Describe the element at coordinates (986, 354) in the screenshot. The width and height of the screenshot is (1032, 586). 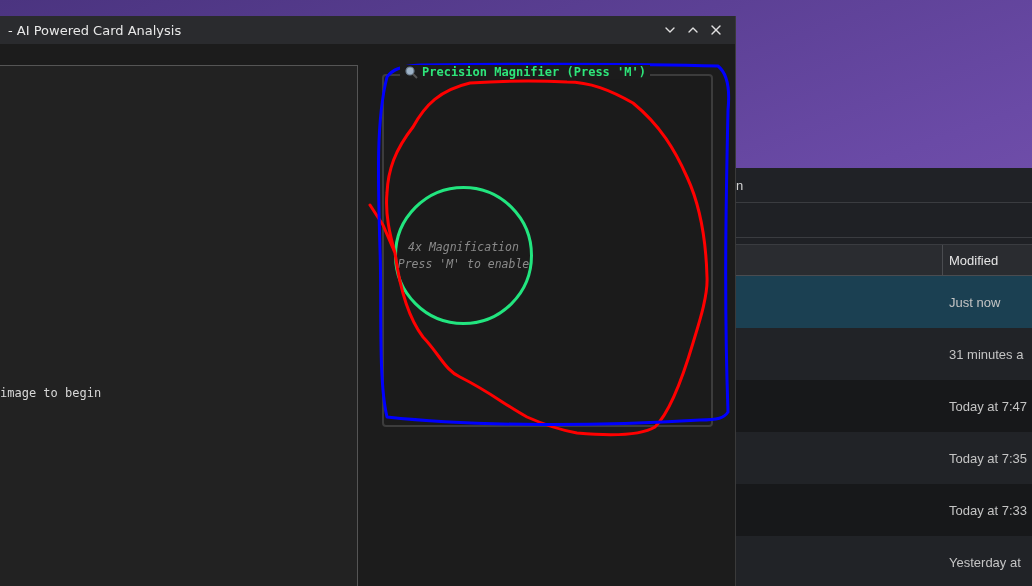
I see `modified-date: 31 minutes a` at that location.